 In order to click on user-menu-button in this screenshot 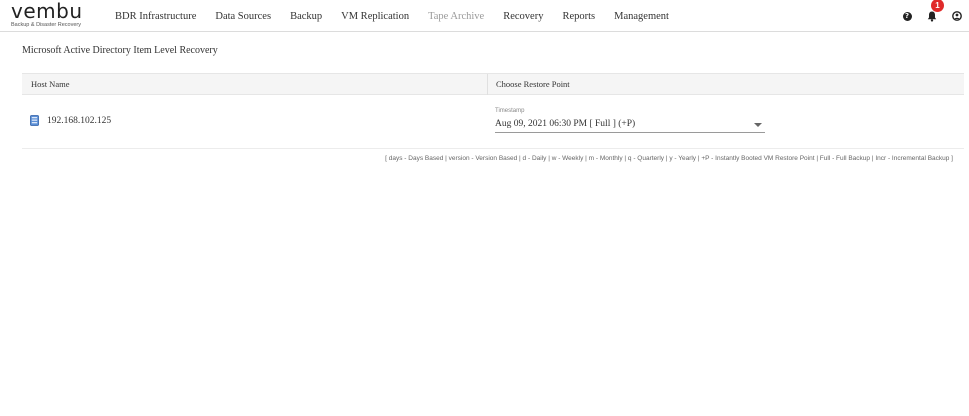, I will do `click(957, 16)`.